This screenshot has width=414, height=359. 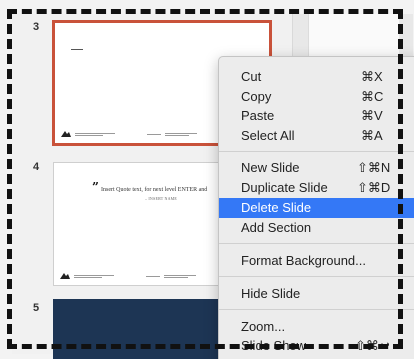 What do you see at coordinates (316, 168) in the screenshot?
I see `menu-item-new-slide: New Slide ⇧⌘N` at bounding box center [316, 168].